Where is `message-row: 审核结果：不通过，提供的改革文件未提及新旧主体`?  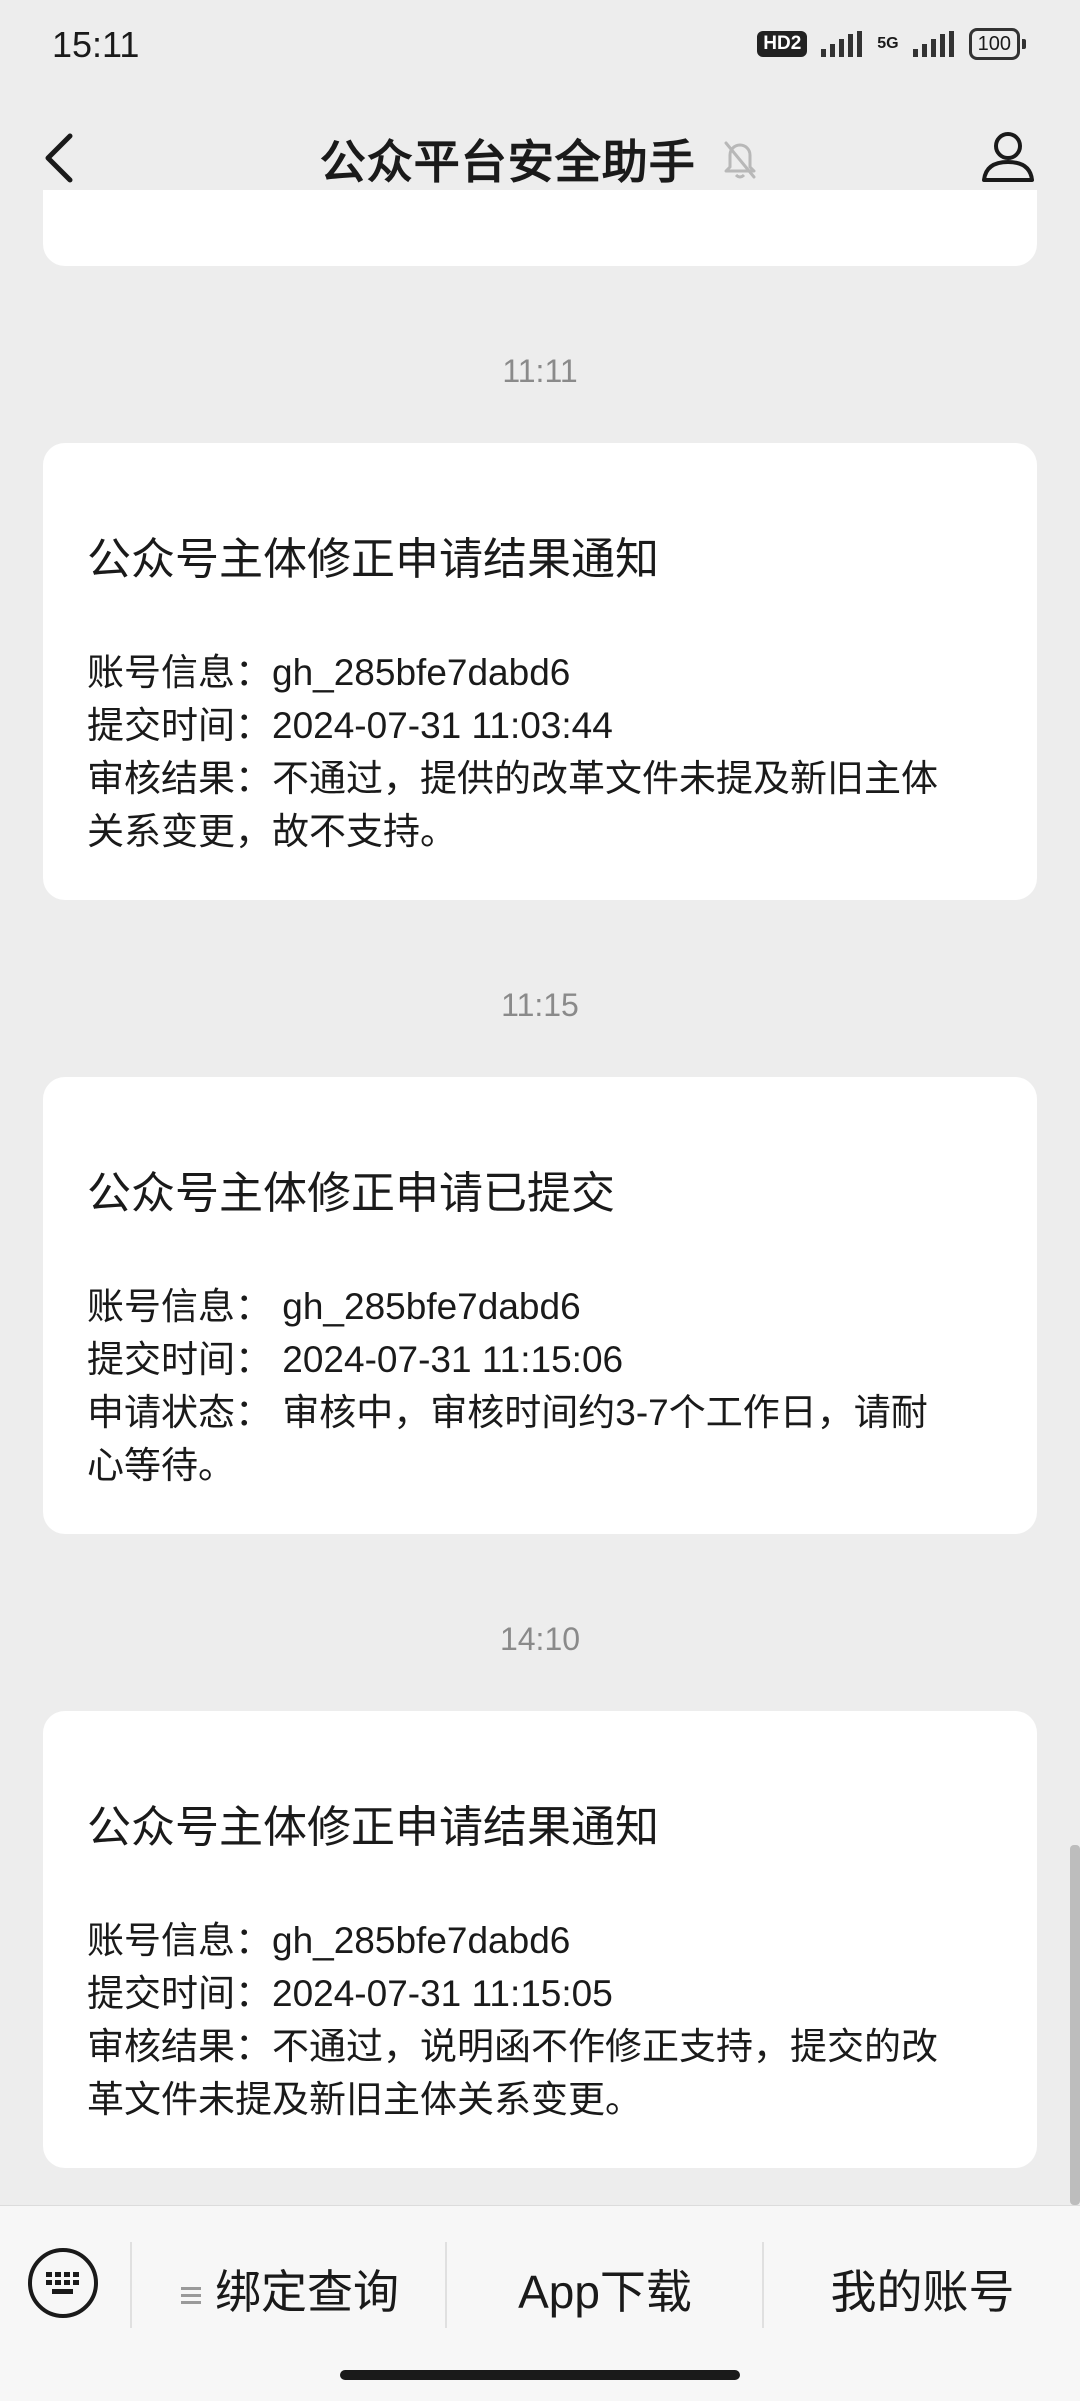 message-row: 审核结果：不通过，提供的改革文件未提及新旧主体 is located at coordinates (512, 778).